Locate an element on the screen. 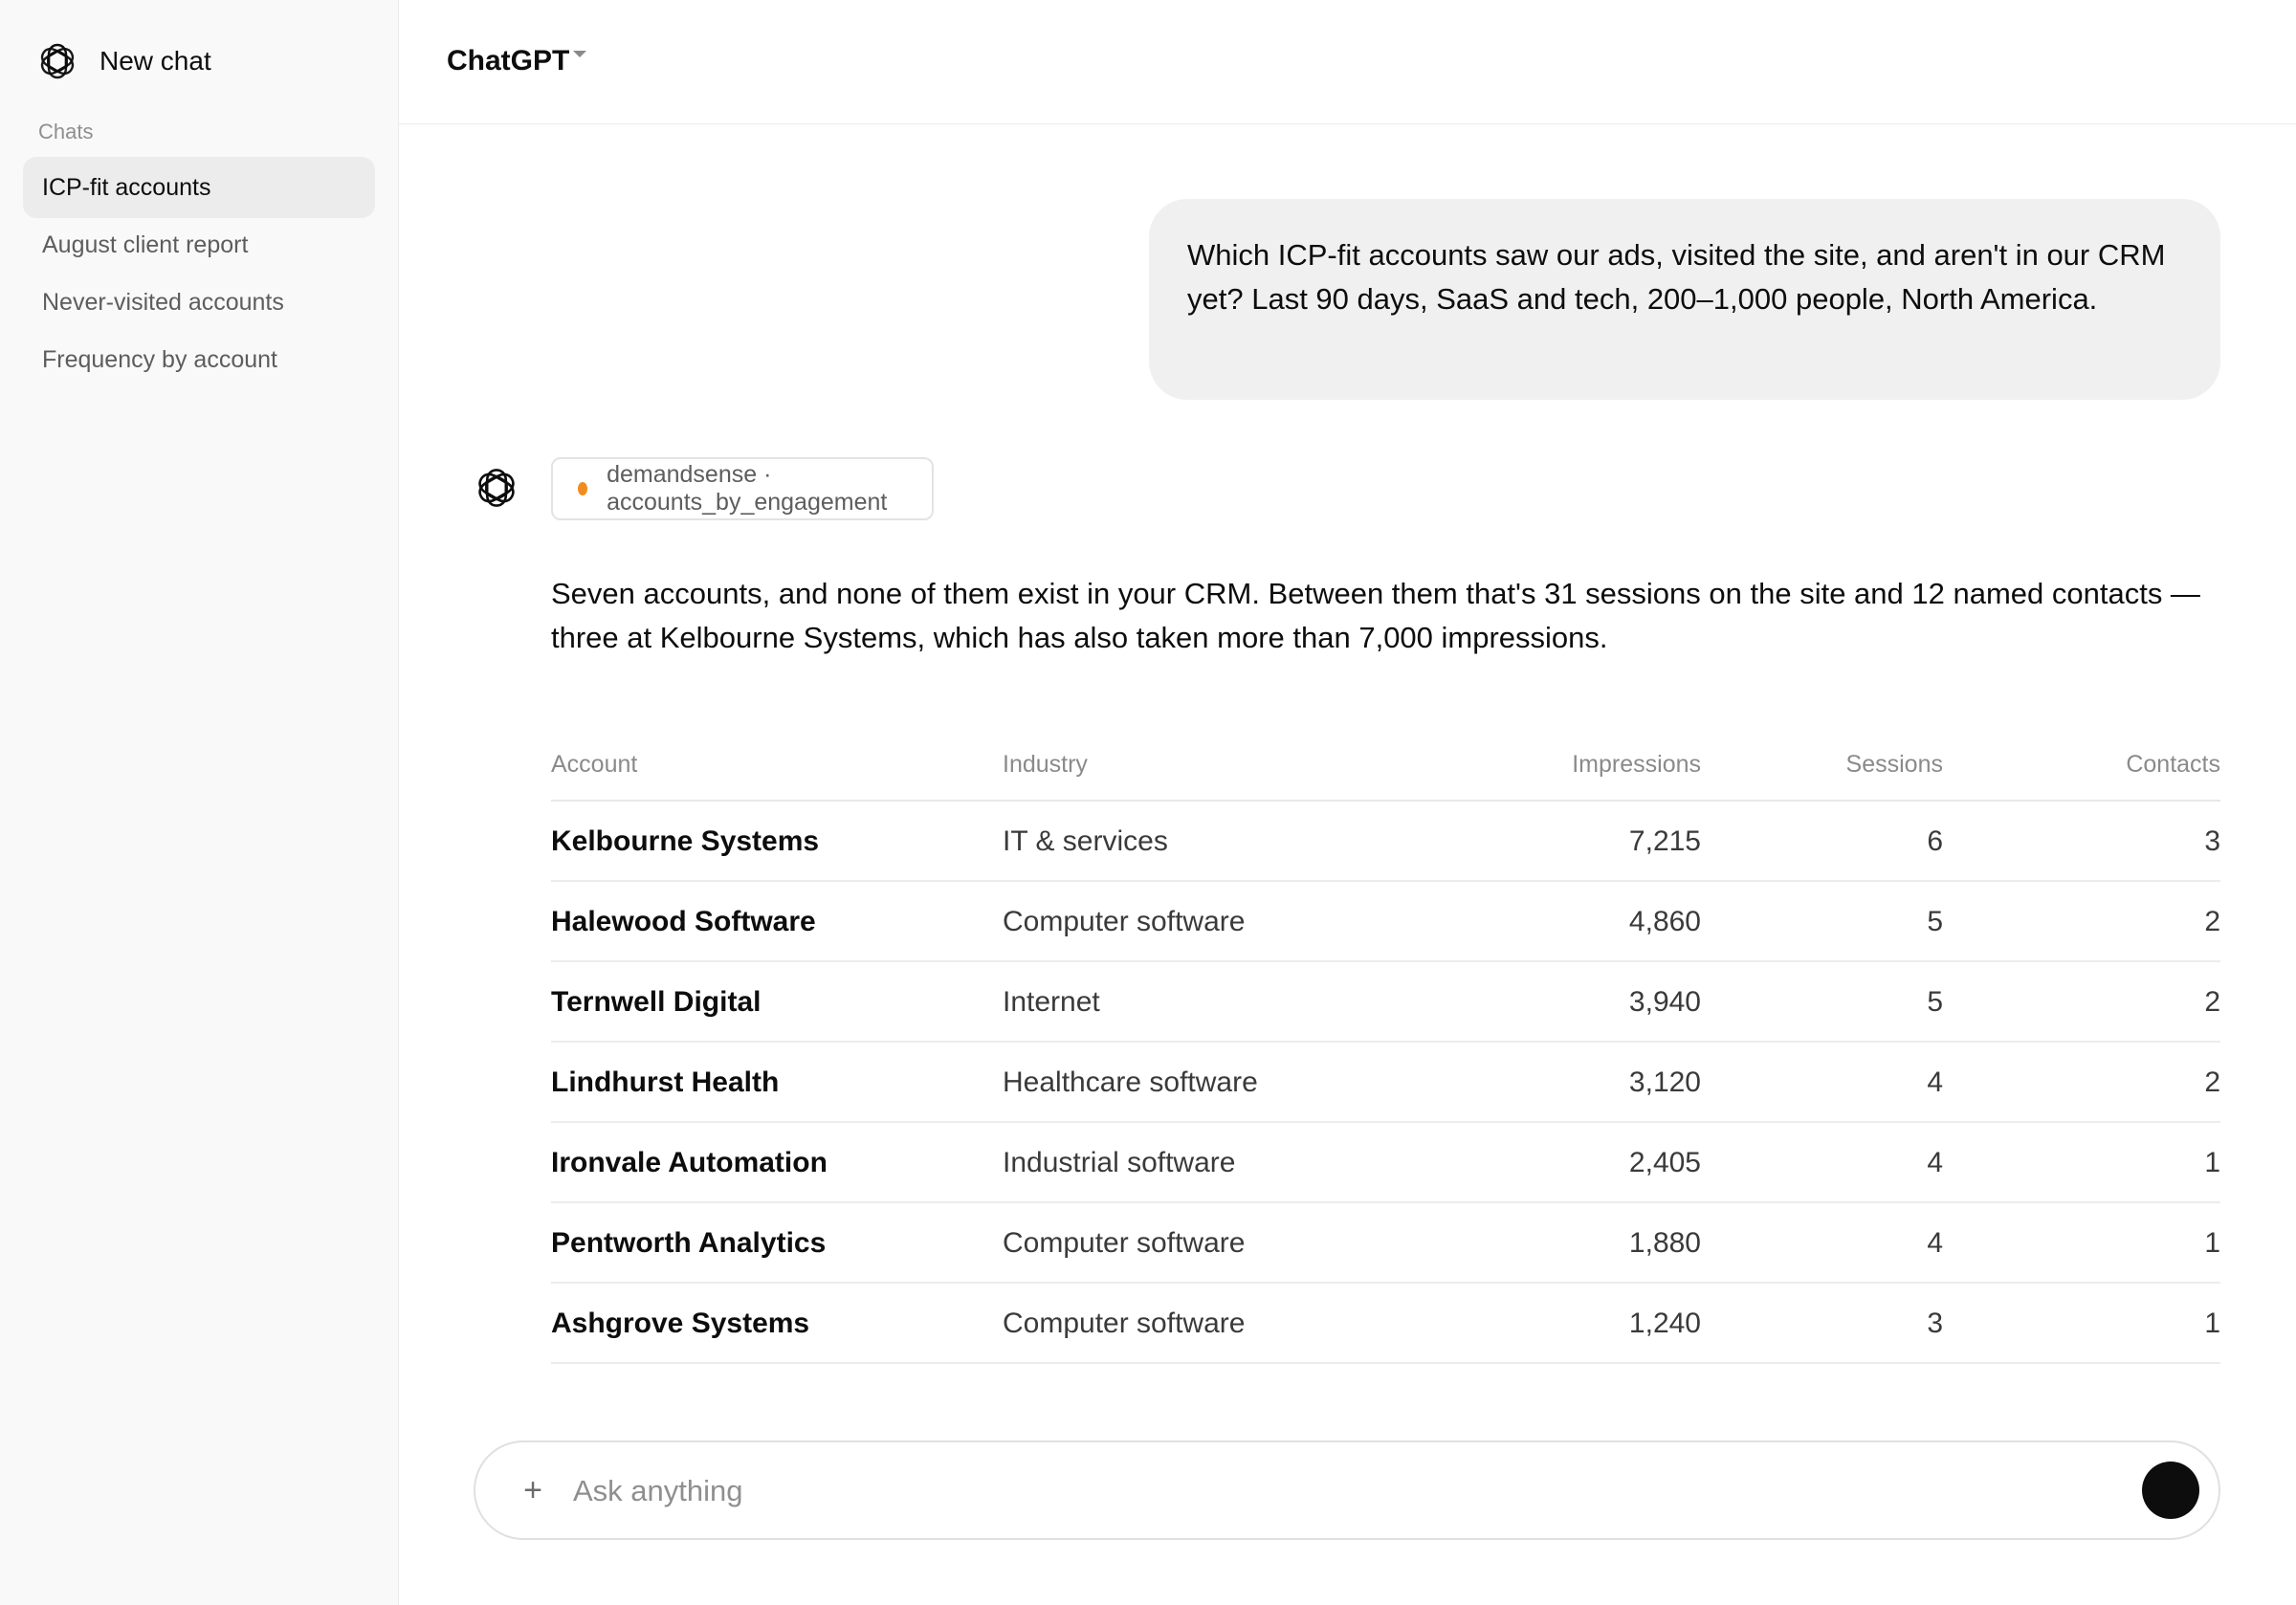 This screenshot has height=1605, width=2296. model-name: ChatGPT is located at coordinates (509, 61).